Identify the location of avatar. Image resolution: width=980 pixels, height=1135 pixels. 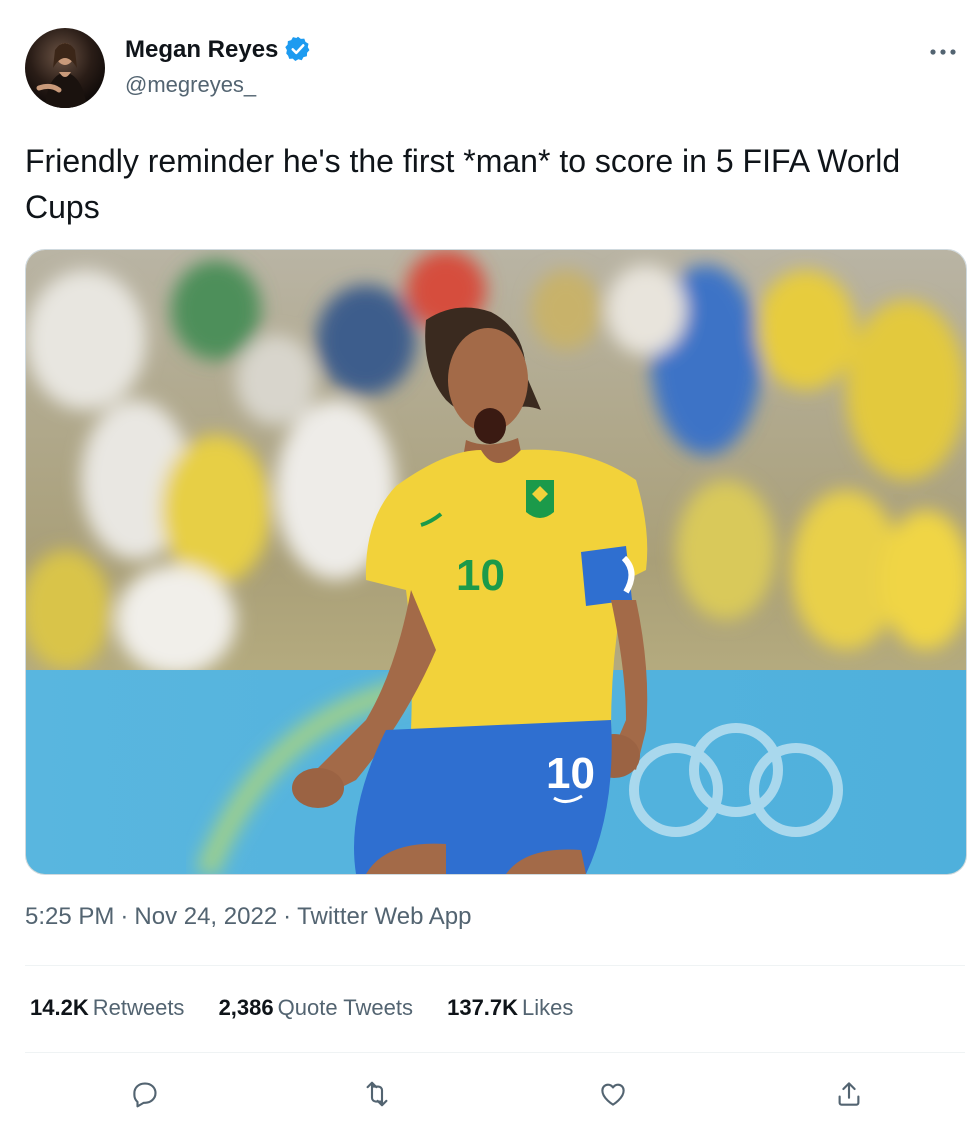
(65, 68).